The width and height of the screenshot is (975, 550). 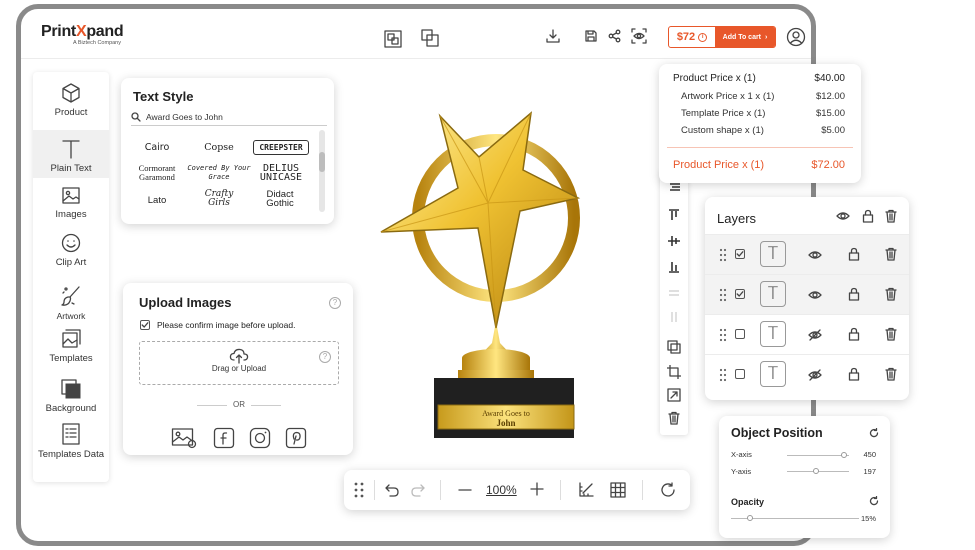 What do you see at coordinates (615, 36) in the screenshot?
I see `share-icon` at bounding box center [615, 36].